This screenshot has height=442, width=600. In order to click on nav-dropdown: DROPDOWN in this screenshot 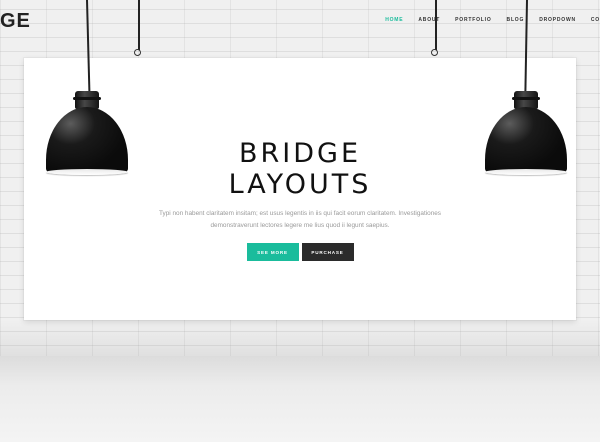, I will do `click(557, 20)`.